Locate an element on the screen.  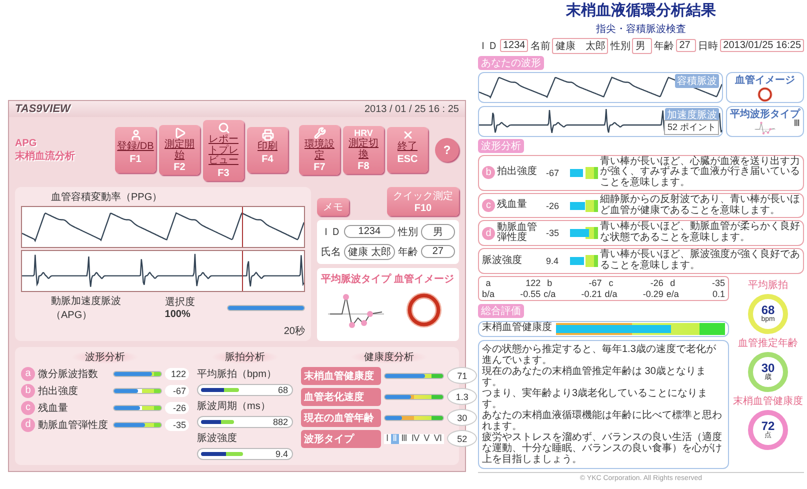
field-label: 名前 is located at coordinates (540, 46).